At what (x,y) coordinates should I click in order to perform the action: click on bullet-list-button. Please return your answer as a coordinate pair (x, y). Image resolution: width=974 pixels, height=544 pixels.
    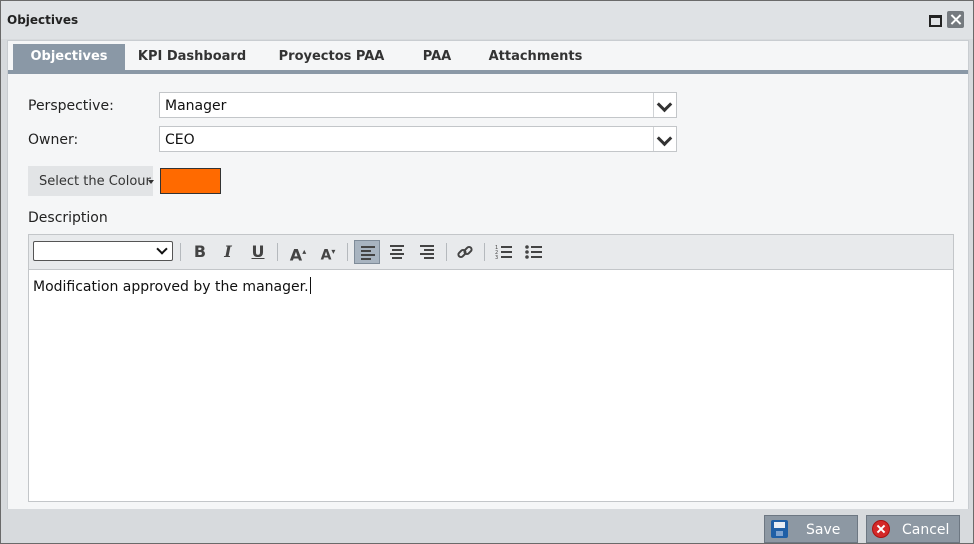
    Looking at the image, I should click on (534, 252).